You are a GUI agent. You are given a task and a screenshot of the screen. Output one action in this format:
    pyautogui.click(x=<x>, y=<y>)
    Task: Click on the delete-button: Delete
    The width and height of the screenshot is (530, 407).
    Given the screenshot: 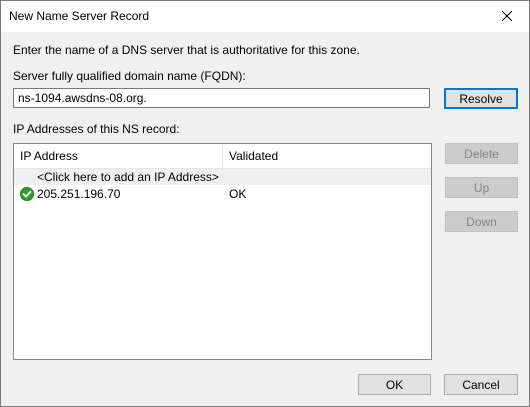 What is the action you would take?
    pyautogui.click(x=481, y=153)
    